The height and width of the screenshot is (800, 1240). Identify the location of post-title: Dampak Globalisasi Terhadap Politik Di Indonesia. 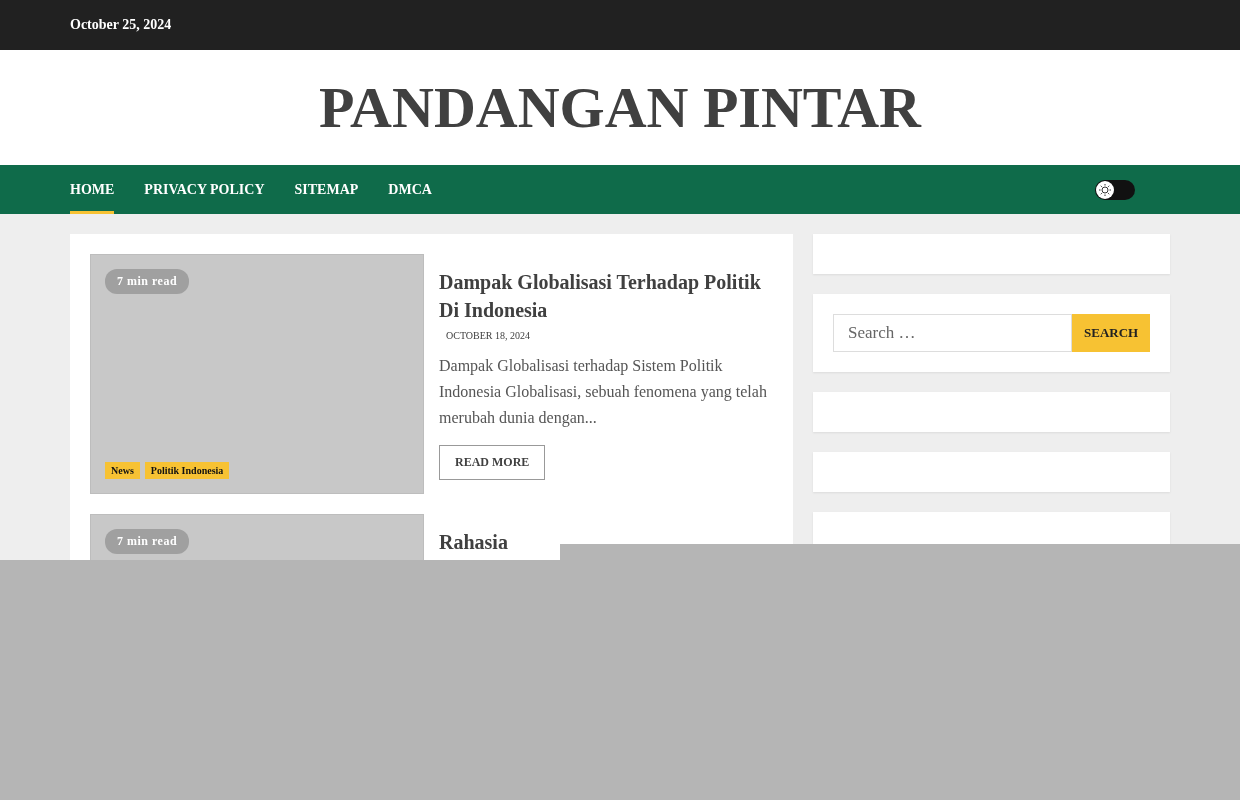
(606, 296).